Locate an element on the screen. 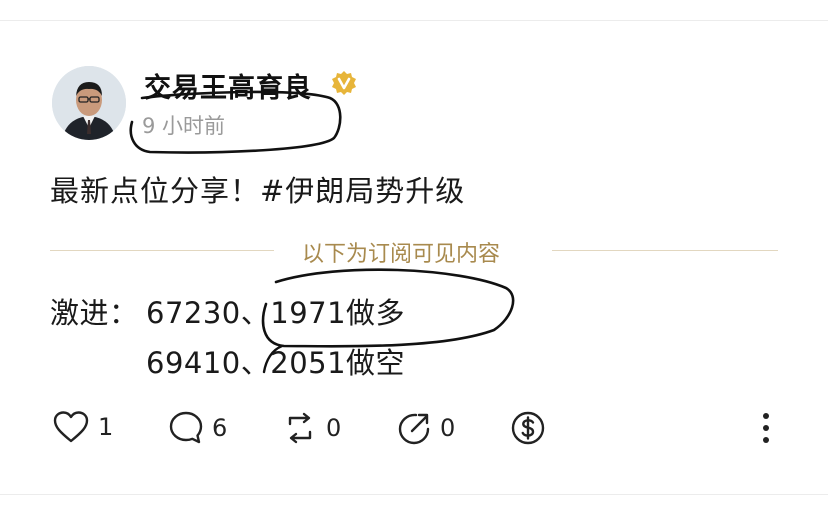 Image resolution: width=828 pixels, height=526 pixels. like-button: 1 is located at coordinates (82, 427).